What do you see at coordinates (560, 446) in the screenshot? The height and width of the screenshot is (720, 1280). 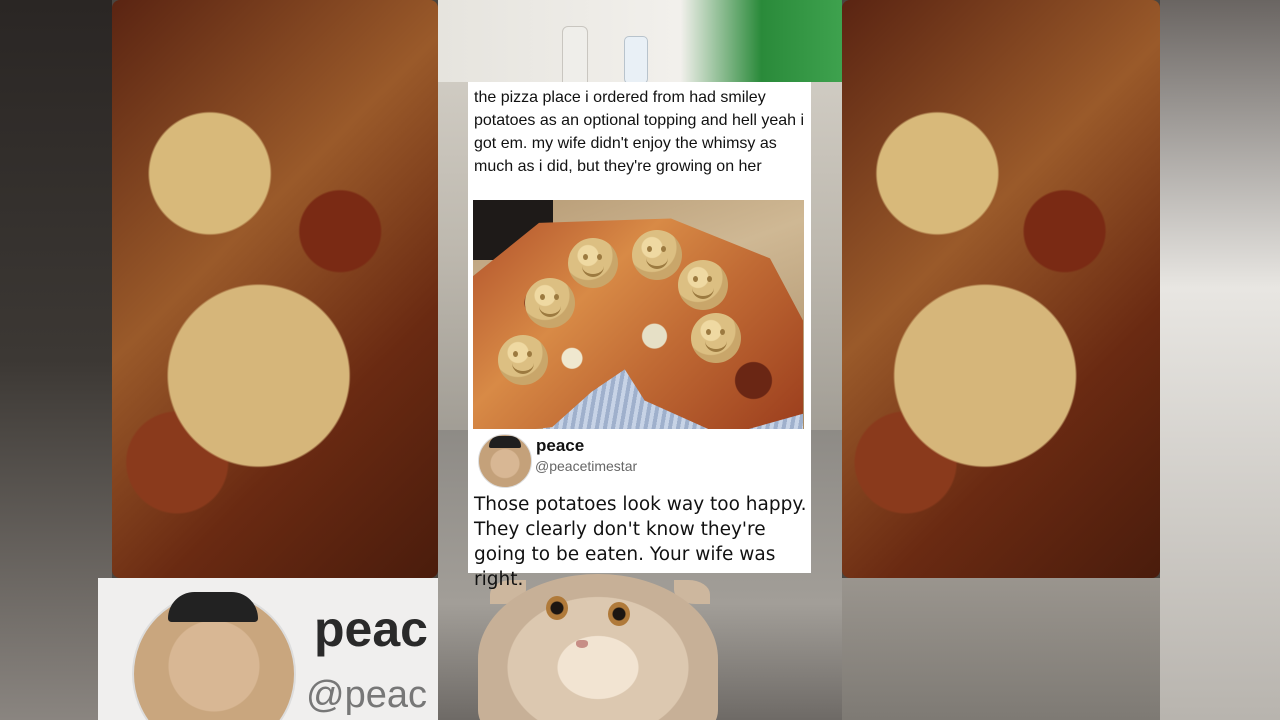 I see `reply-display-name: peace` at bounding box center [560, 446].